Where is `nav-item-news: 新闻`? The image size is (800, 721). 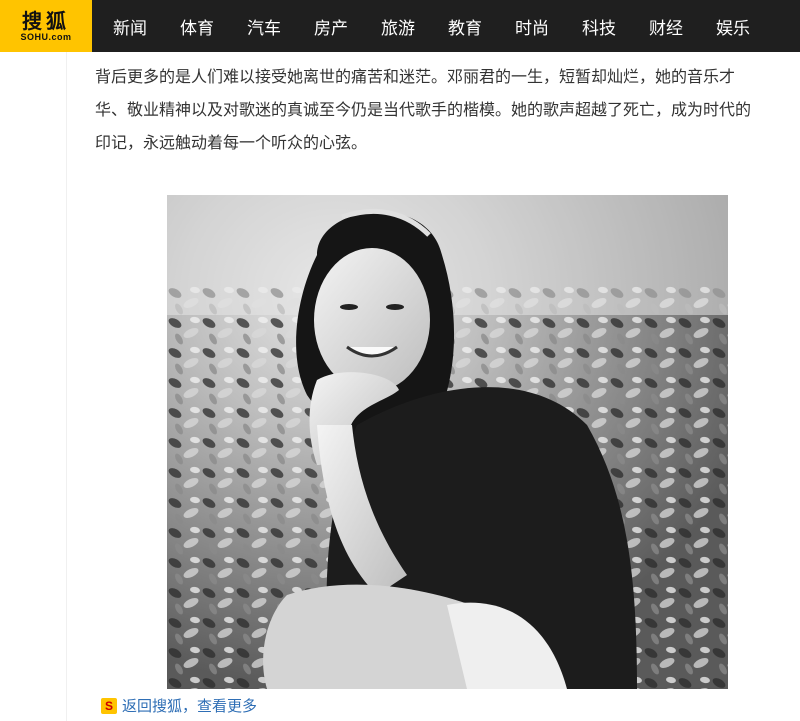
nav-item-news: 新闻 is located at coordinates (130, 26).